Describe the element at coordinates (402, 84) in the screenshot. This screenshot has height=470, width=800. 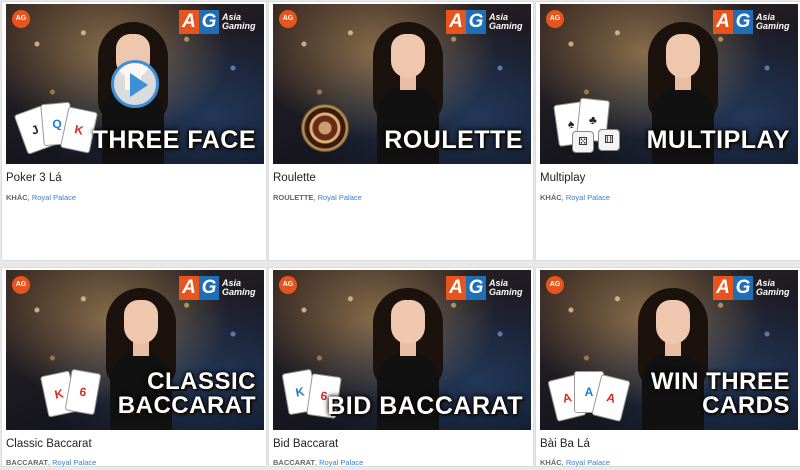
I see `game-thumbnail: AG A G Asia Gaming ROULETTE` at that location.